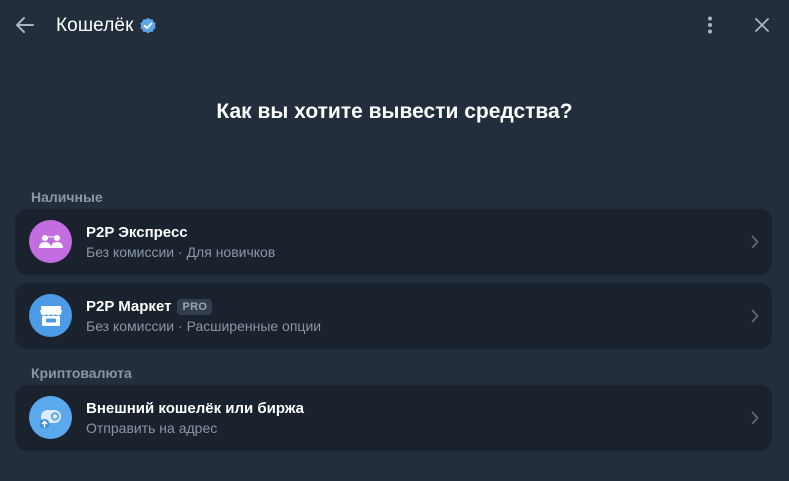  What do you see at coordinates (95, 25) in the screenshot?
I see `app-title: Кошелёк` at bounding box center [95, 25].